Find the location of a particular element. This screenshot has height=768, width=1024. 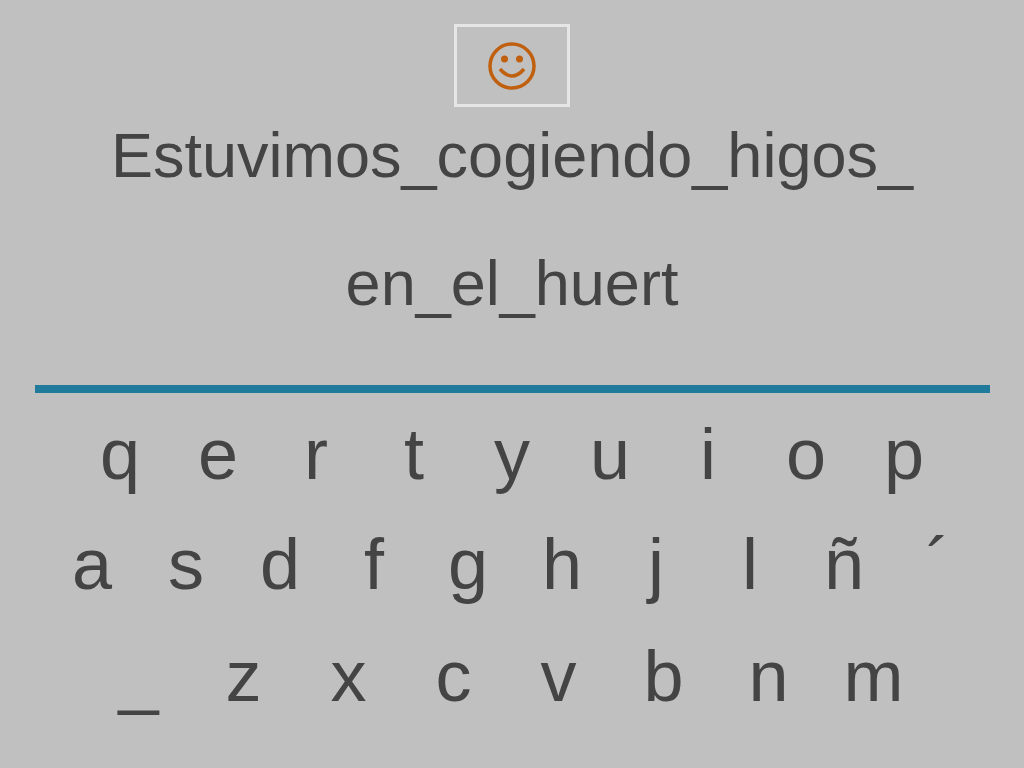

letter-key: a is located at coordinates (92, 564).